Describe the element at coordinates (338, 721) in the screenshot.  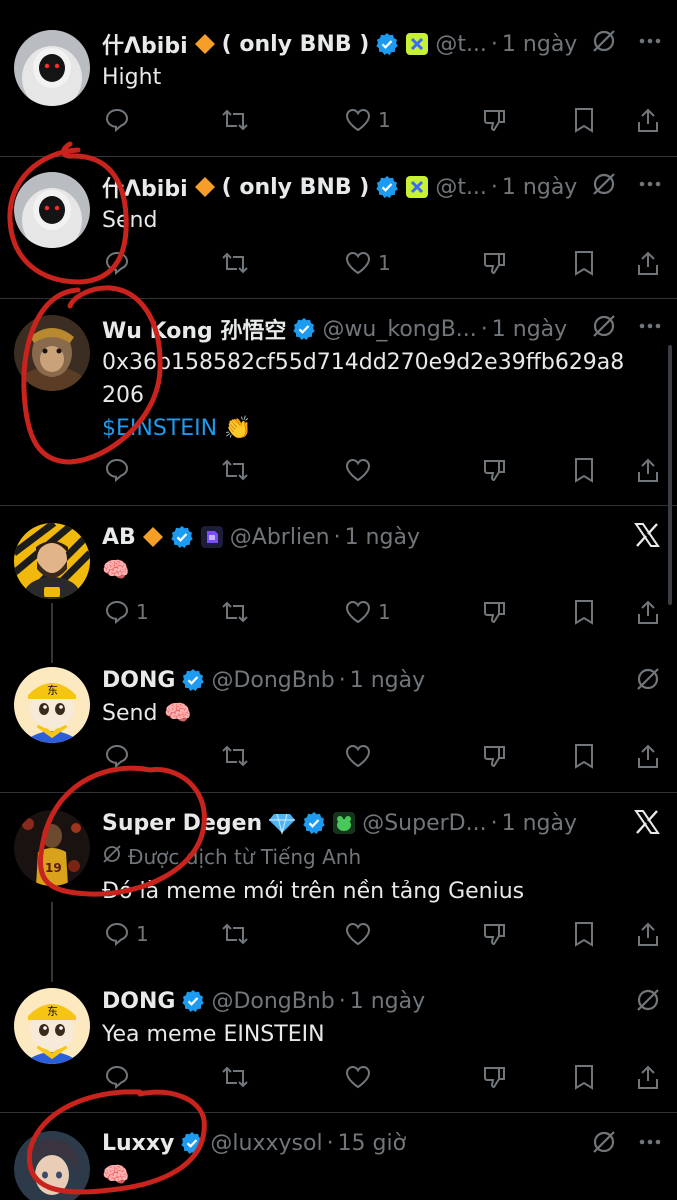
I see `tweet-dong-1: 东 DONG @DongBnb · 1 ngày Send 🧠` at that location.